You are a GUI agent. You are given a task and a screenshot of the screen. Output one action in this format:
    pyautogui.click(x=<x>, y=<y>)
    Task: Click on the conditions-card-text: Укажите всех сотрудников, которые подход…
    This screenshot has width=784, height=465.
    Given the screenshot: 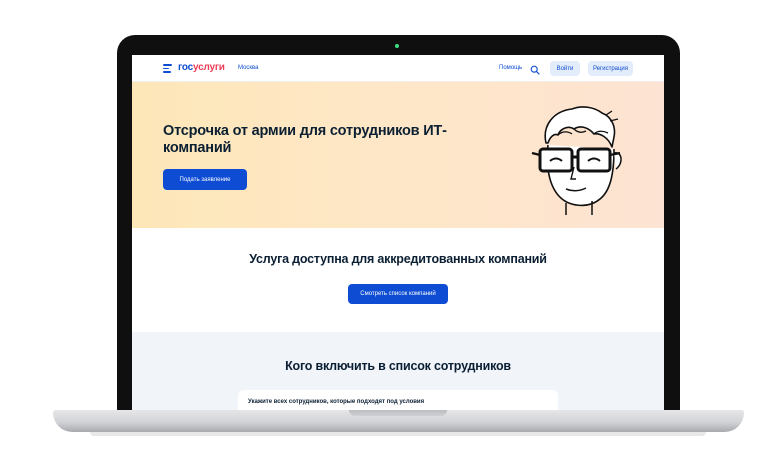 What is the action you would take?
    pyautogui.click(x=336, y=402)
    